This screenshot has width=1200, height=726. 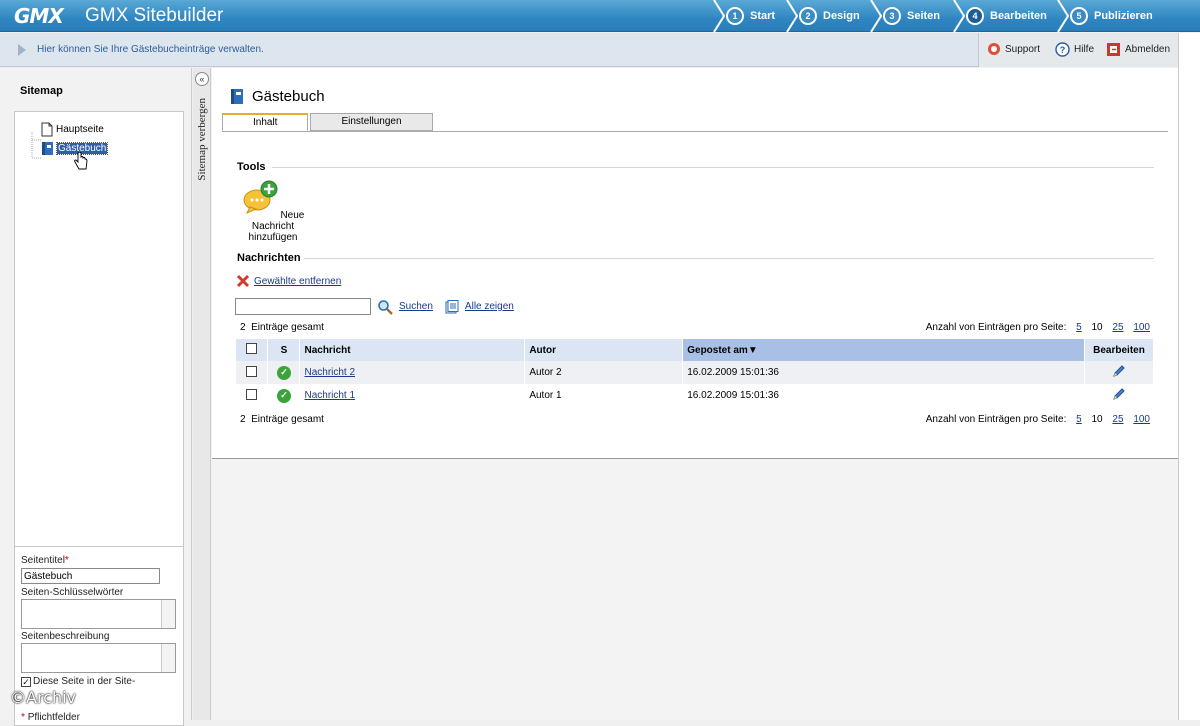 What do you see at coordinates (892, 16) in the screenshot?
I see `step-number: 3` at bounding box center [892, 16].